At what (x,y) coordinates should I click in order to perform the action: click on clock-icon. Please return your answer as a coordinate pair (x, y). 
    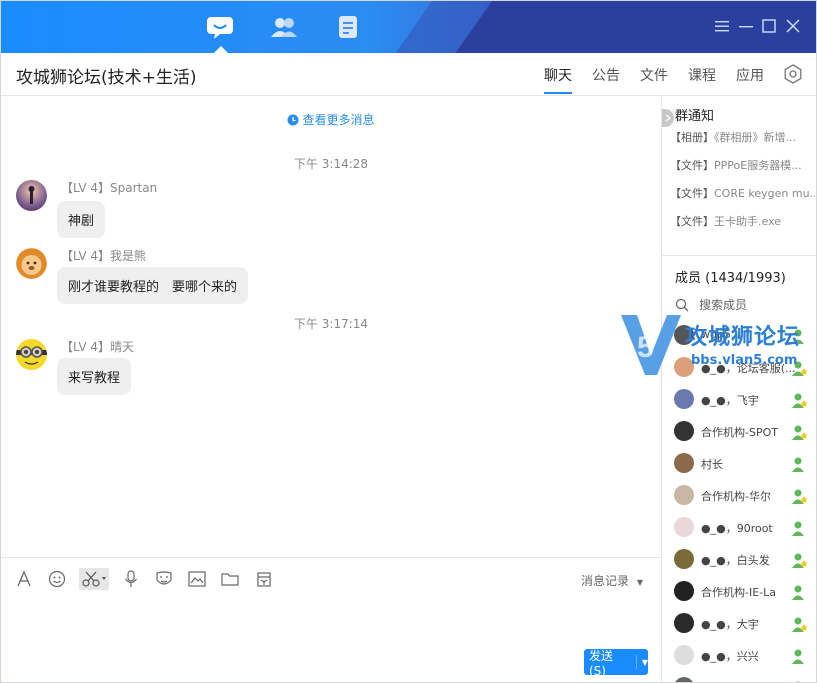
    Looking at the image, I should click on (293, 120).